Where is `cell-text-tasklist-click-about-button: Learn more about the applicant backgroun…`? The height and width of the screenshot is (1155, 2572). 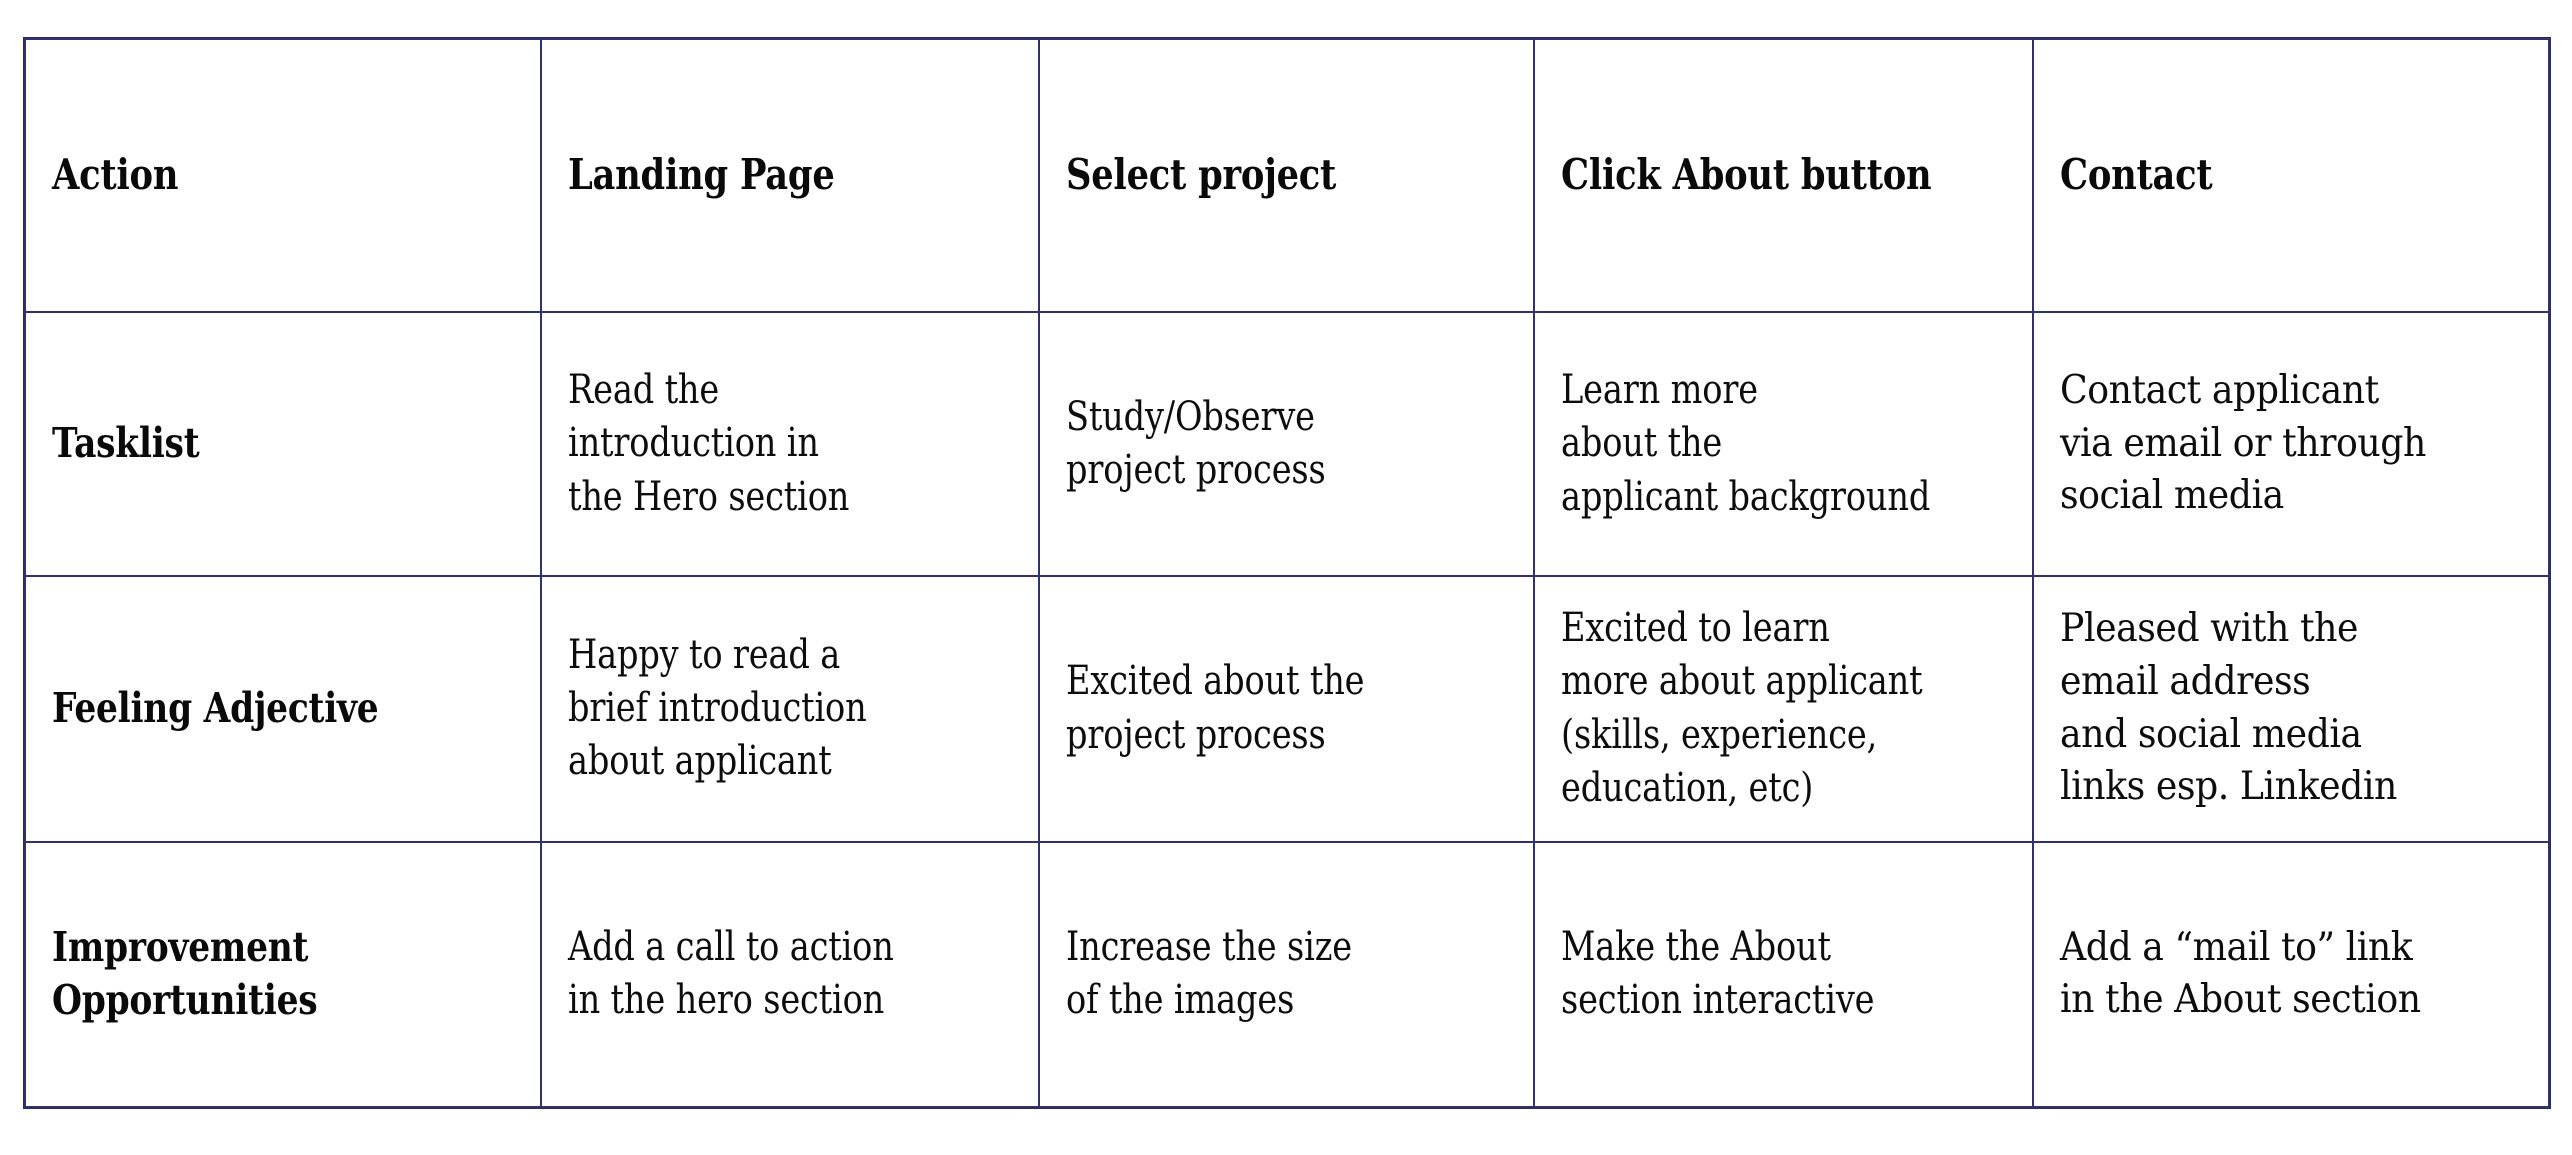
cell-text-tasklist-click-about-button: Learn more about the applicant backgroun… is located at coordinates (1746, 443).